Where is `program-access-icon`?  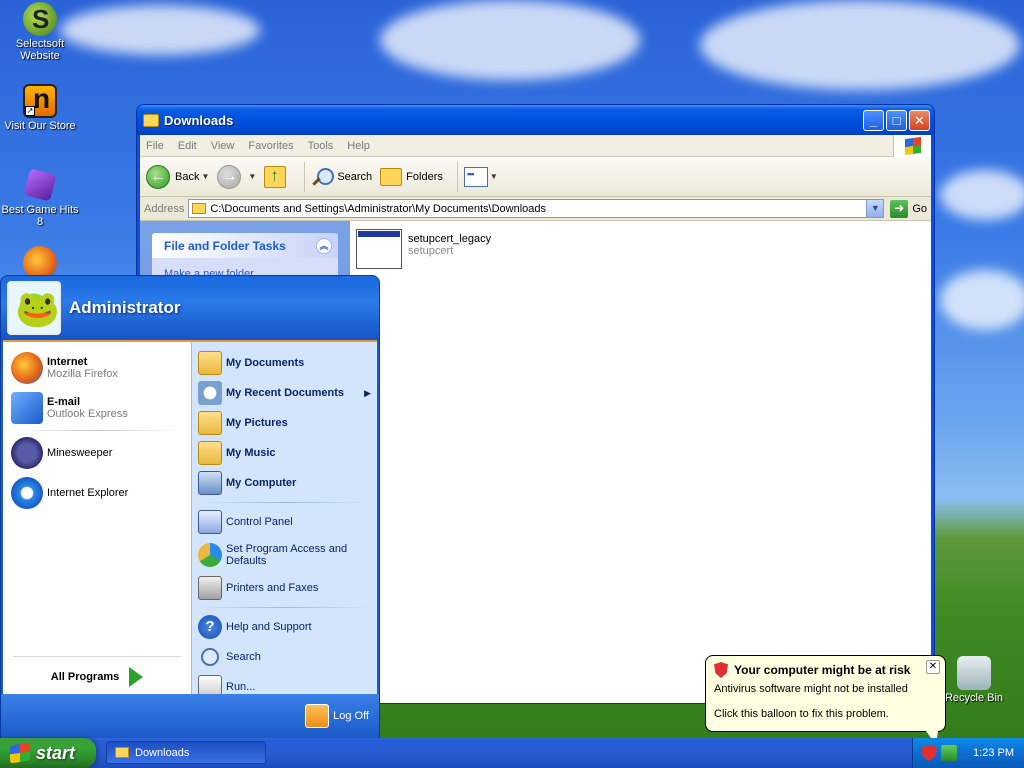 program-access-icon is located at coordinates (210, 555).